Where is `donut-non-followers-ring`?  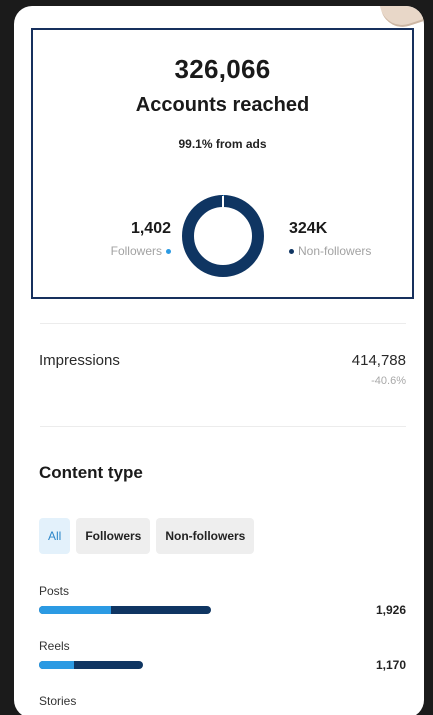
donut-non-followers-ring is located at coordinates (223, 236).